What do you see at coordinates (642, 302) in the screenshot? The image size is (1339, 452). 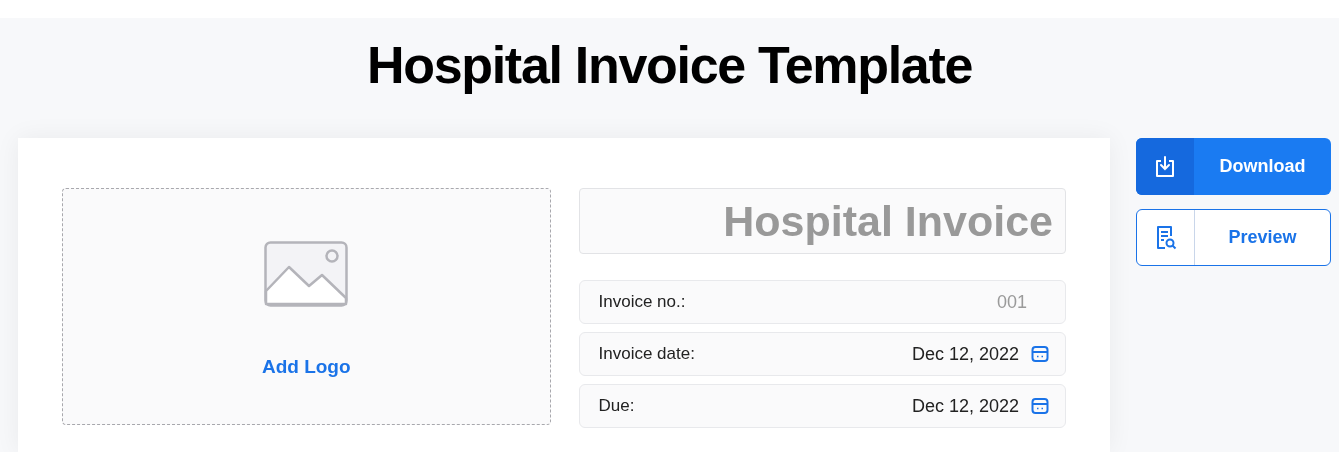 I see `field-label: Invoice no.:` at bounding box center [642, 302].